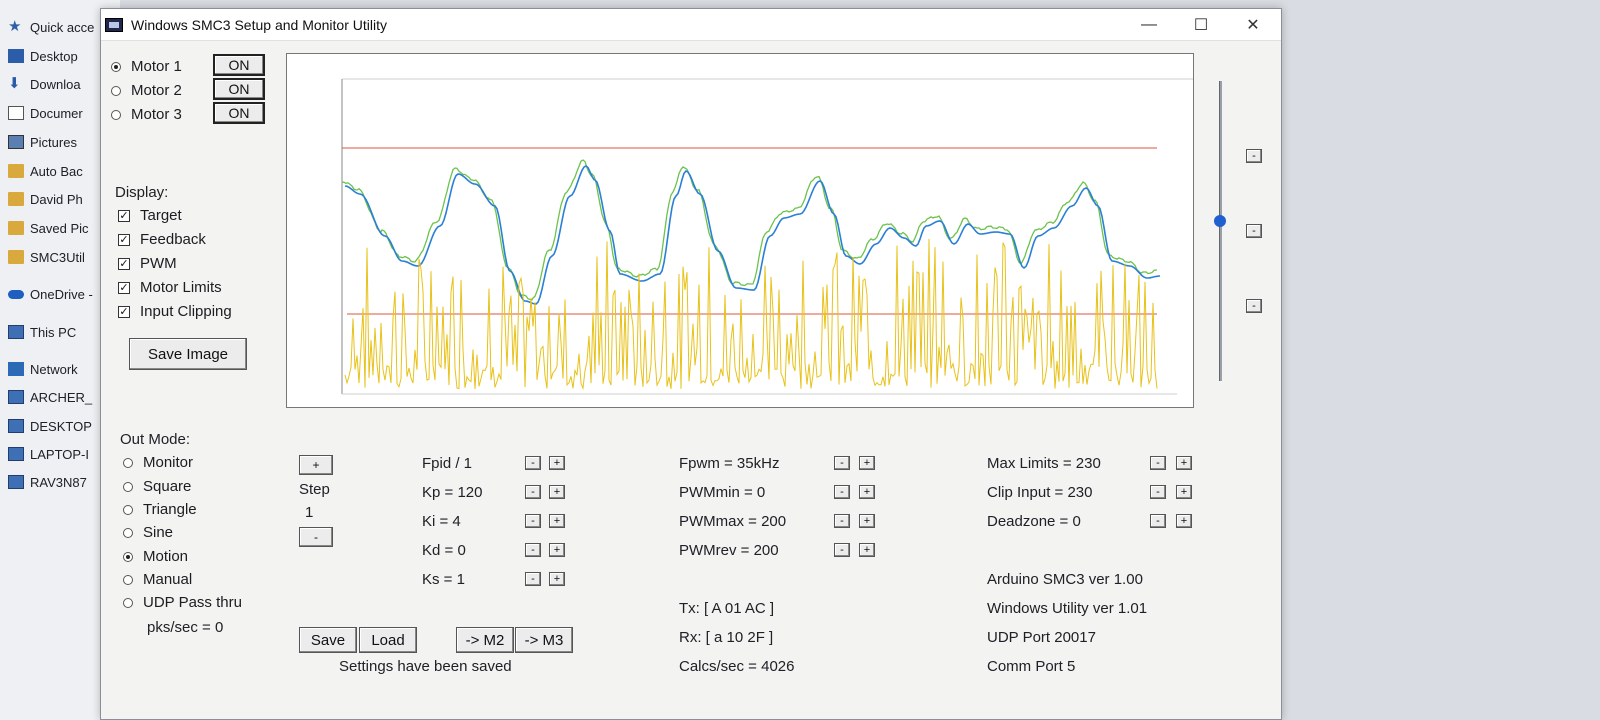 The width and height of the screenshot is (1600, 720). What do you see at coordinates (842, 463) in the screenshot?
I see `fpwm-minus-button: -` at bounding box center [842, 463].